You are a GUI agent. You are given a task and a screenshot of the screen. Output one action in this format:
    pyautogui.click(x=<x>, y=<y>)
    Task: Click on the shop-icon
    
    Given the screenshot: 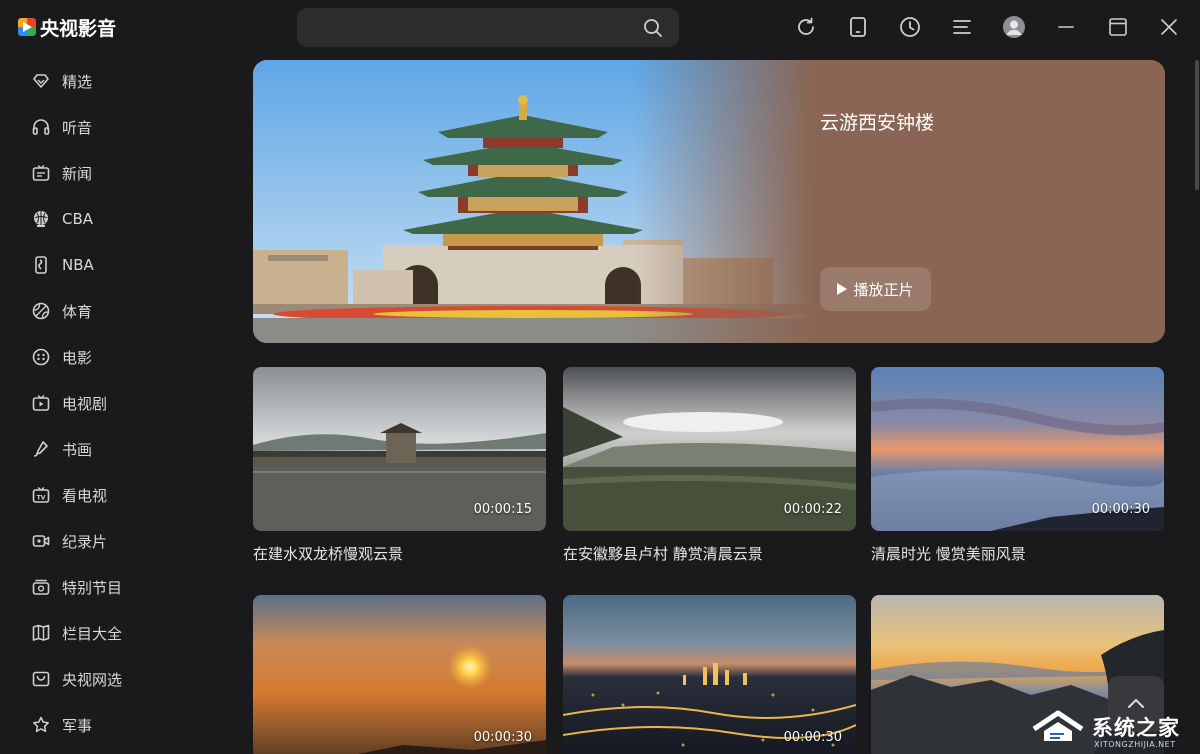 What is the action you would take?
    pyautogui.click(x=41, y=679)
    